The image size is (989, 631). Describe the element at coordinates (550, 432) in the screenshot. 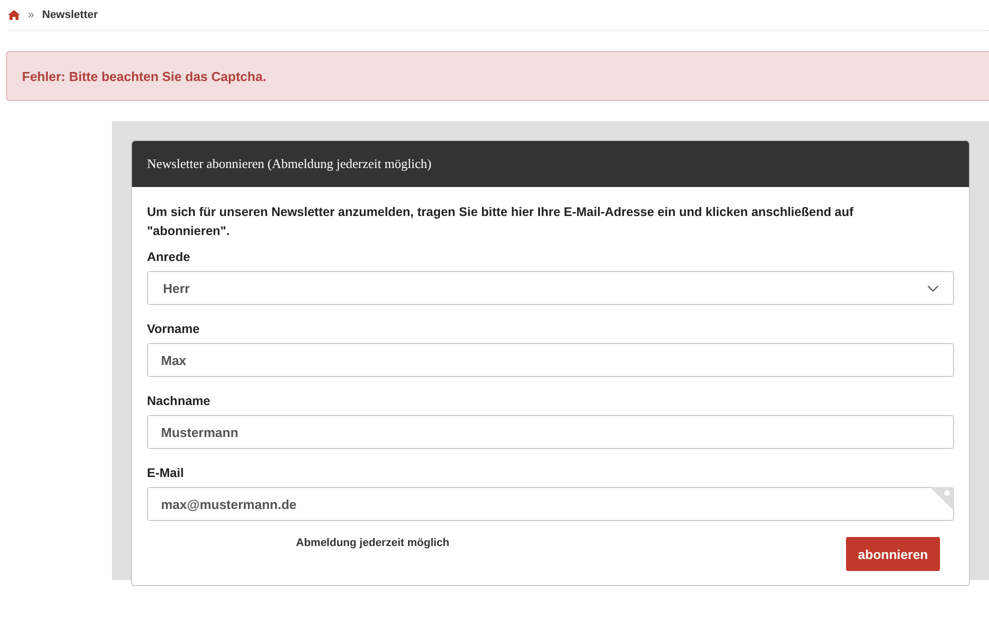

I see `input-field: Mustermann` at that location.